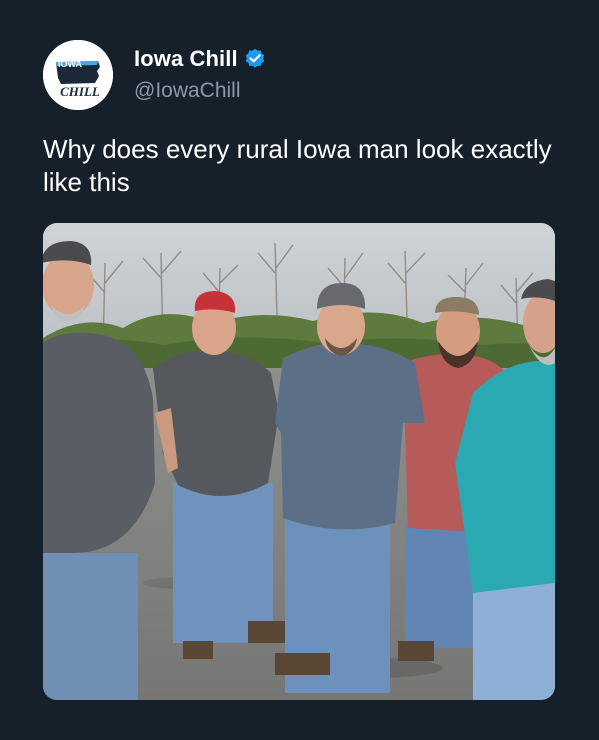  What do you see at coordinates (70, 64) in the screenshot?
I see `avatar-logo-top-text: IOWA` at bounding box center [70, 64].